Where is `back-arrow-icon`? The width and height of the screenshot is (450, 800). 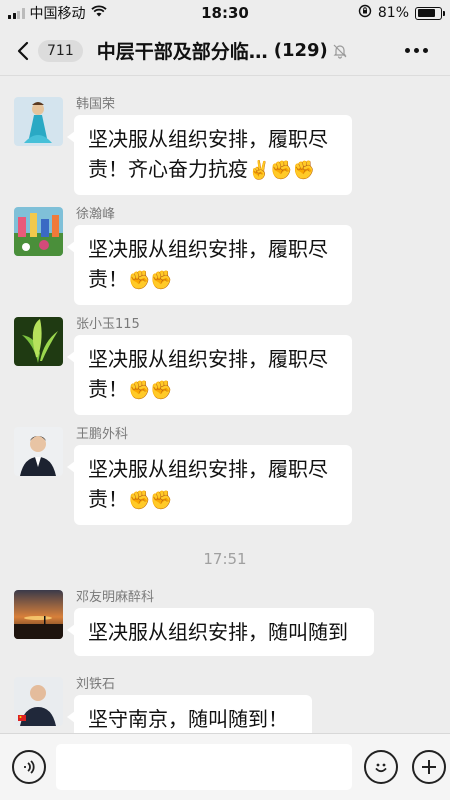 back-arrow-icon is located at coordinates (23, 50).